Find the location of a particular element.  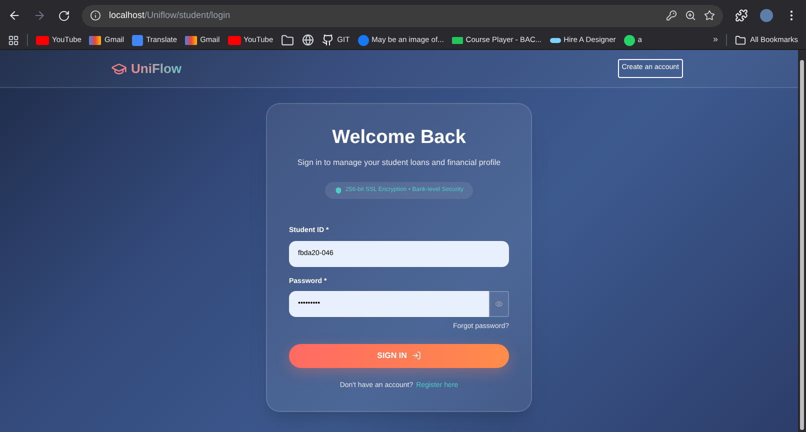

globe-icon is located at coordinates (308, 40).